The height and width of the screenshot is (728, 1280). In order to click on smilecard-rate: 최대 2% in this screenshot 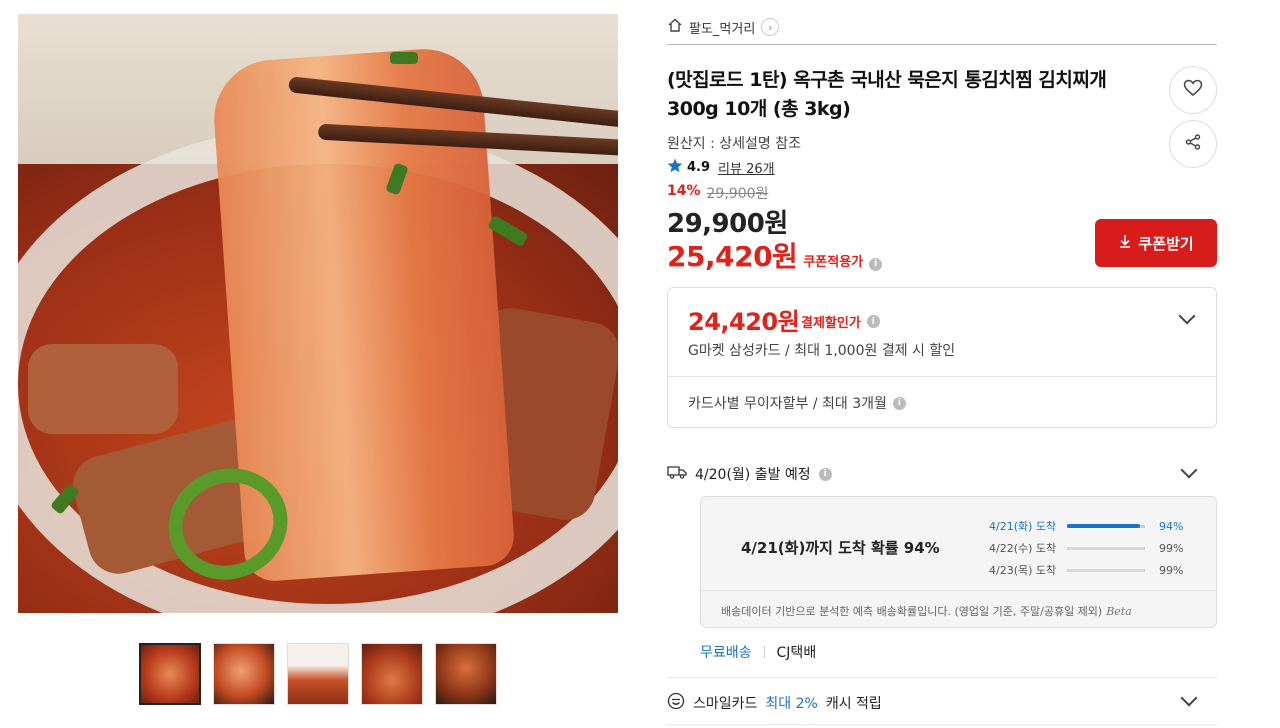, I will do `click(791, 704)`.